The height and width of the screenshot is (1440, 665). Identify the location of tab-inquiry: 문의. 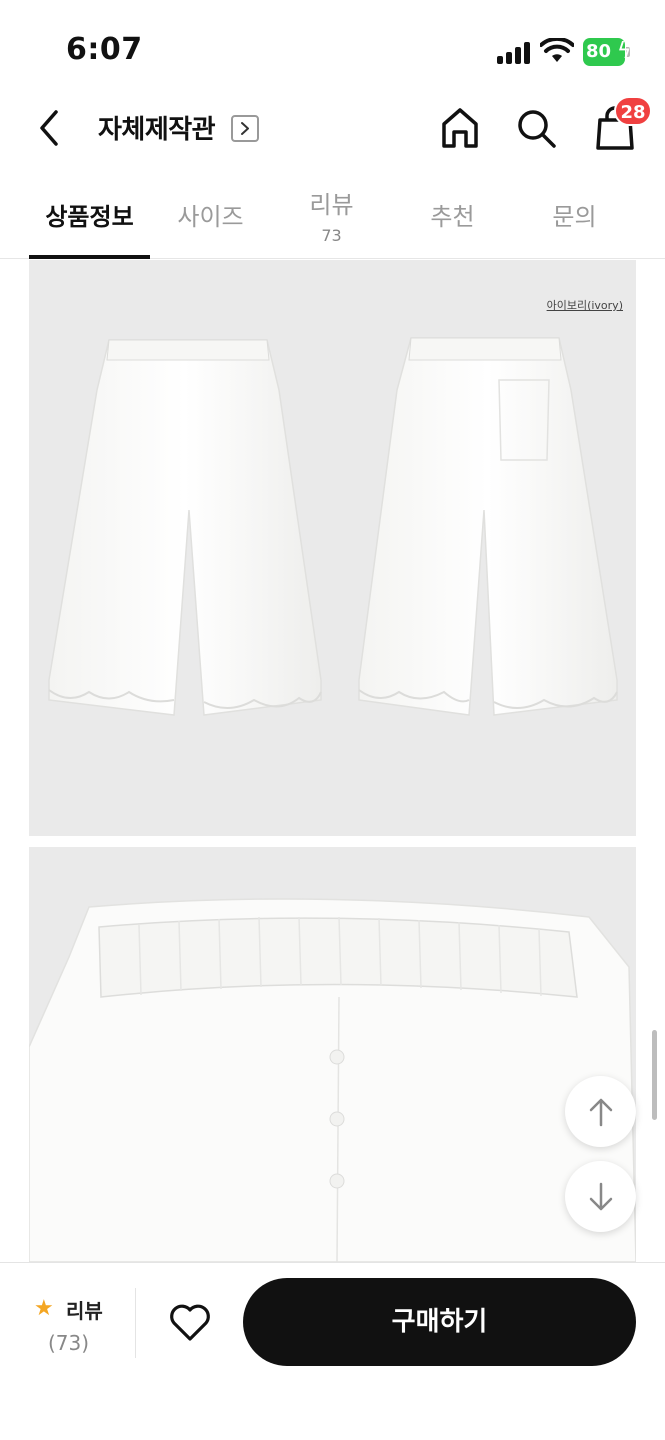
(574, 217).